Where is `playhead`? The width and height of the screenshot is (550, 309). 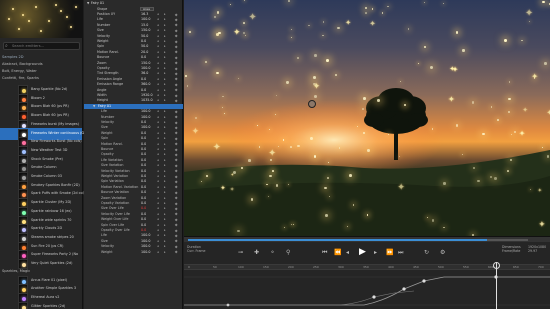
playhead is located at coordinates (496, 285).